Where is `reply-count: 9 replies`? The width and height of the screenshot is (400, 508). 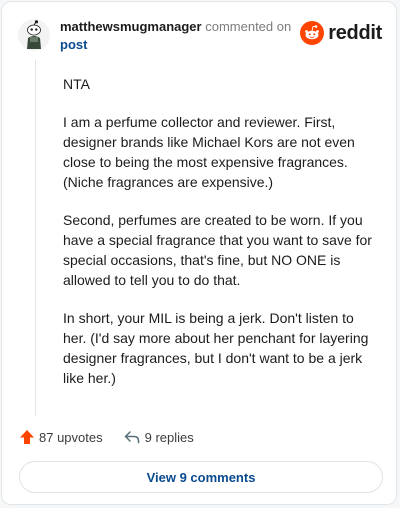
reply-count: 9 replies is located at coordinates (169, 437).